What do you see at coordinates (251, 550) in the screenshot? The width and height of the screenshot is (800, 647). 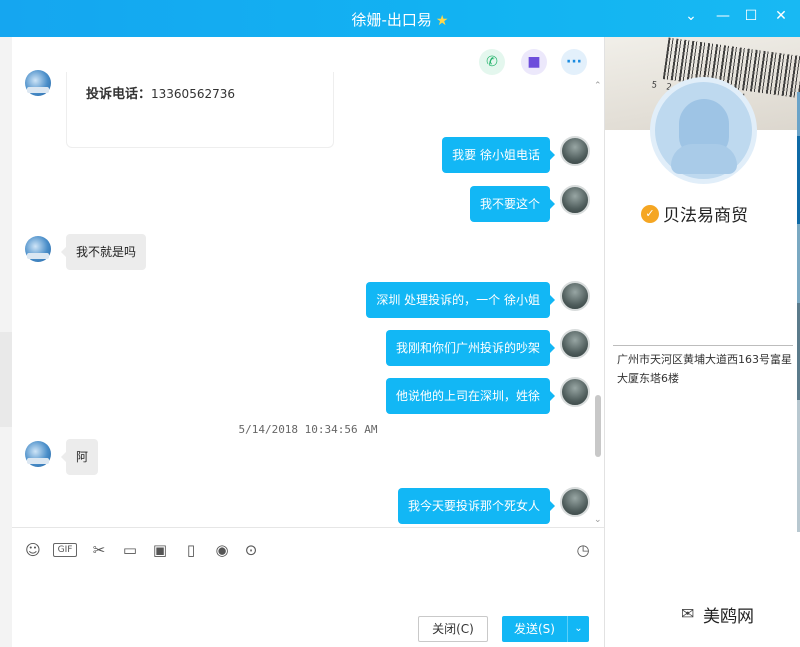 I see `more-tools-icon: ⊙` at bounding box center [251, 550].